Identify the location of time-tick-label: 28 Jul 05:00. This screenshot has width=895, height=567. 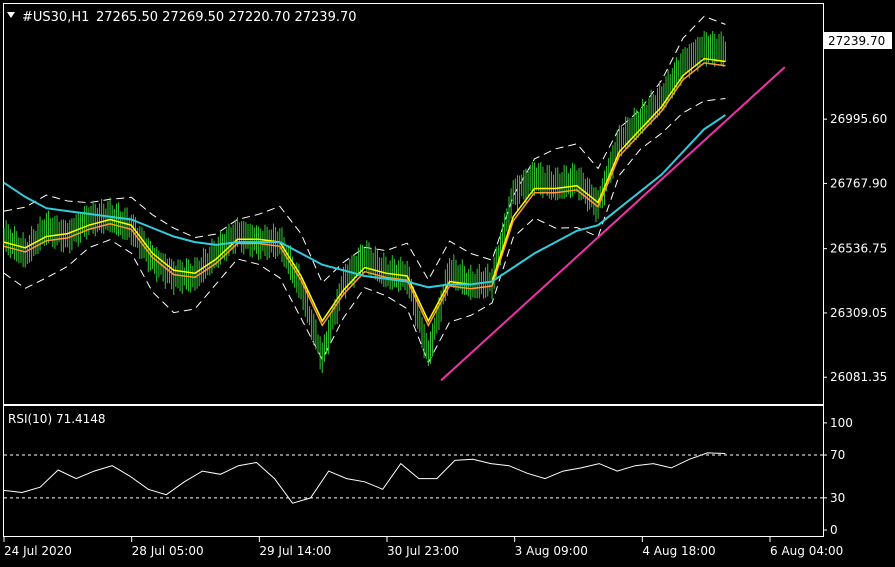
(168, 551).